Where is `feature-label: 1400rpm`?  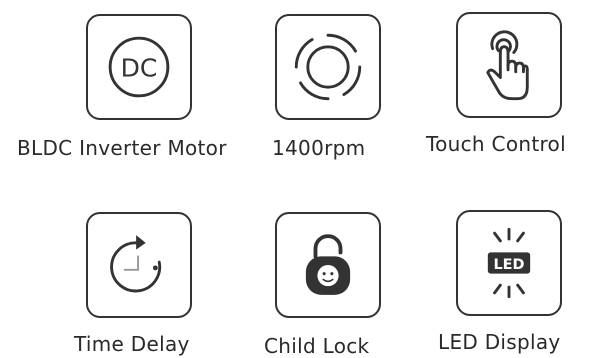
feature-label: 1400rpm is located at coordinates (319, 148).